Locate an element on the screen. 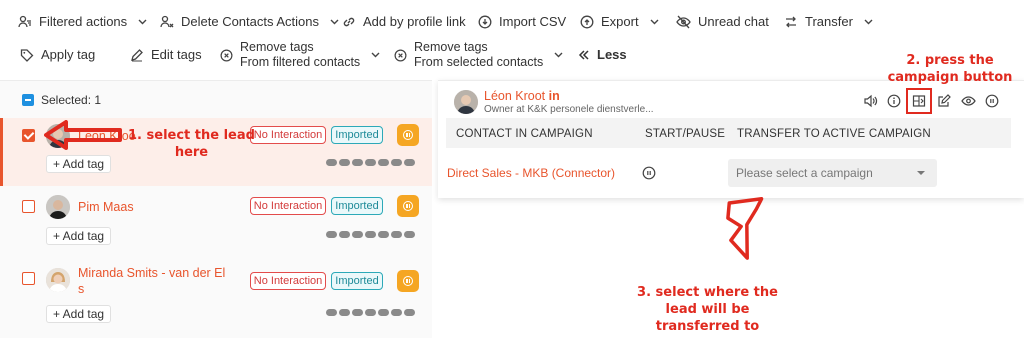 This screenshot has height=338, width=1024. campaign-select: Please select a campaign is located at coordinates (832, 173).